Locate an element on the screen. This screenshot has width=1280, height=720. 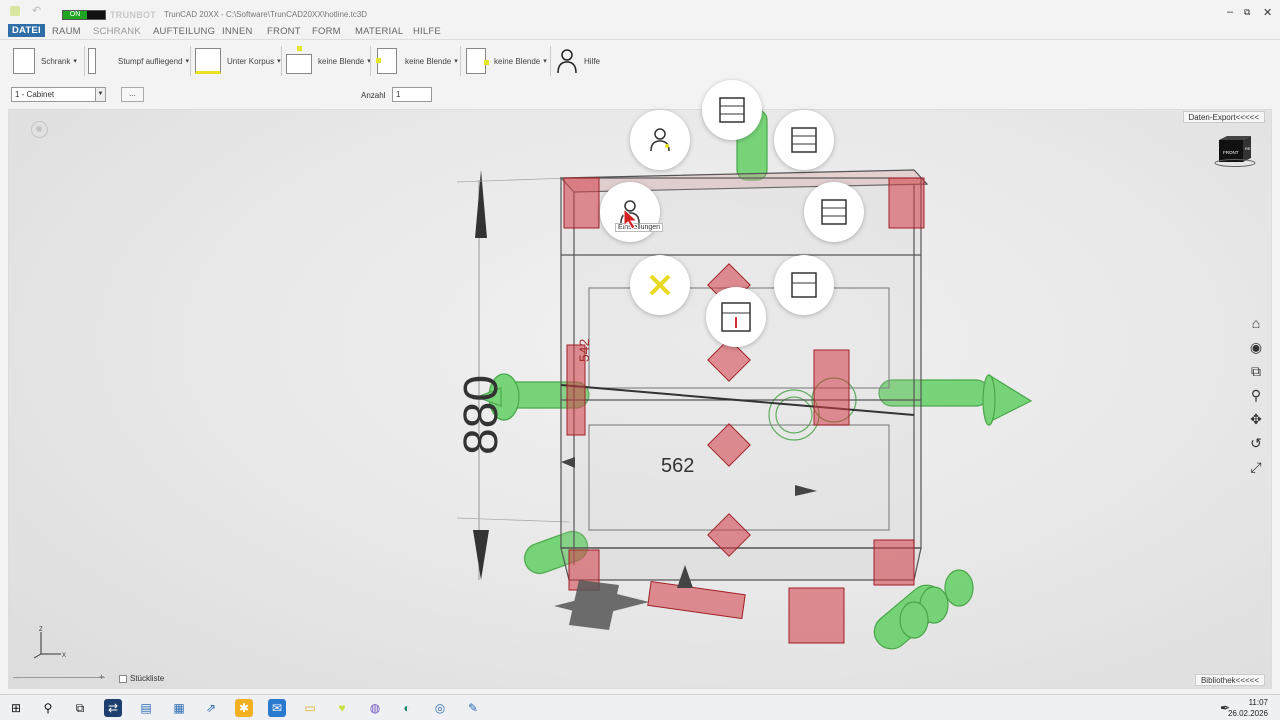
trunbot-toggle: ON is located at coordinates (84, 15).